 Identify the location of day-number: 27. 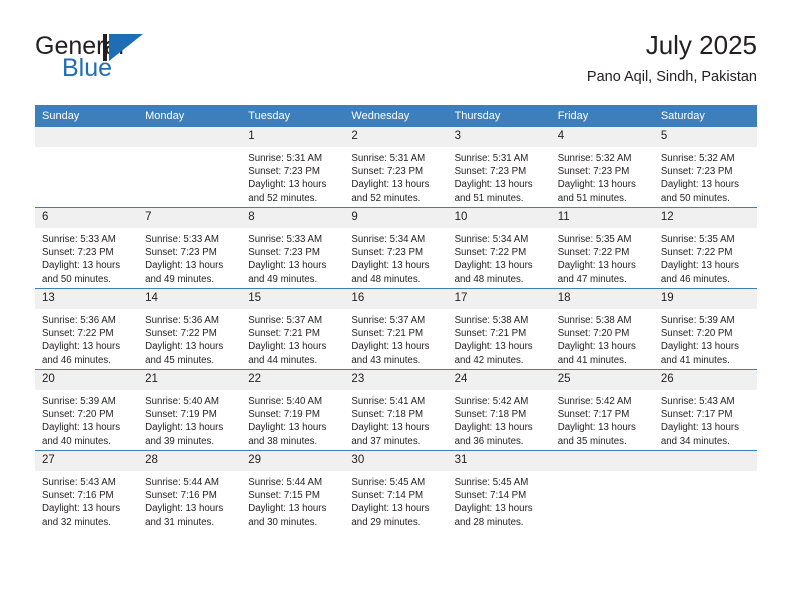
(87, 461).